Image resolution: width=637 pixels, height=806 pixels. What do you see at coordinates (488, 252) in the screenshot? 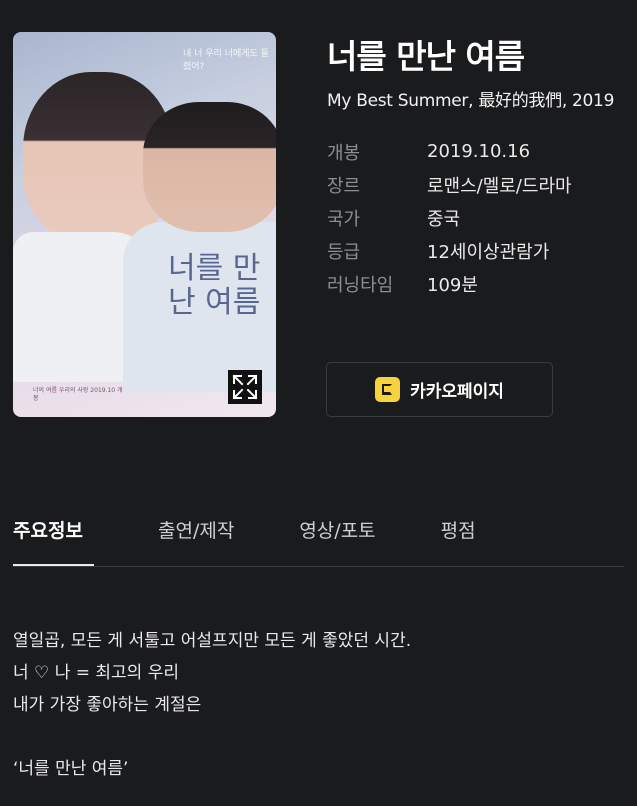
I see `info-value: 12세이상관람가` at bounding box center [488, 252].